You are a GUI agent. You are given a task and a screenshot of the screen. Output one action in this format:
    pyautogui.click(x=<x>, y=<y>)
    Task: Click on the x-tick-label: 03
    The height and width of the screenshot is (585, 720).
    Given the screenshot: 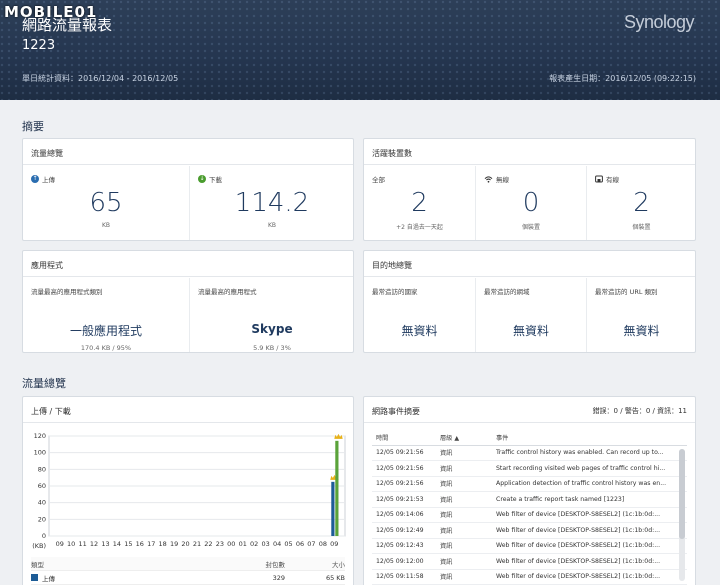 What is the action you would take?
    pyautogui.click(x=265, y=544)
    